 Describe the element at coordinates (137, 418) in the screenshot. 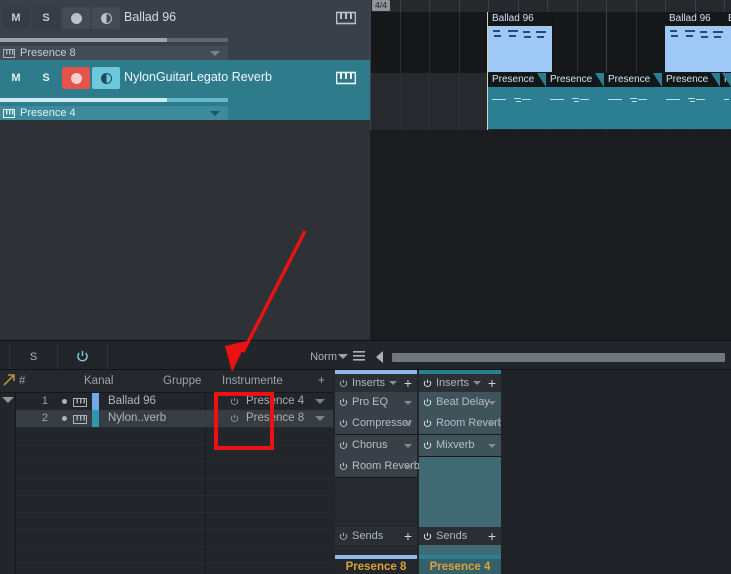

I see `channel-name: Nylon..verb` at that location.